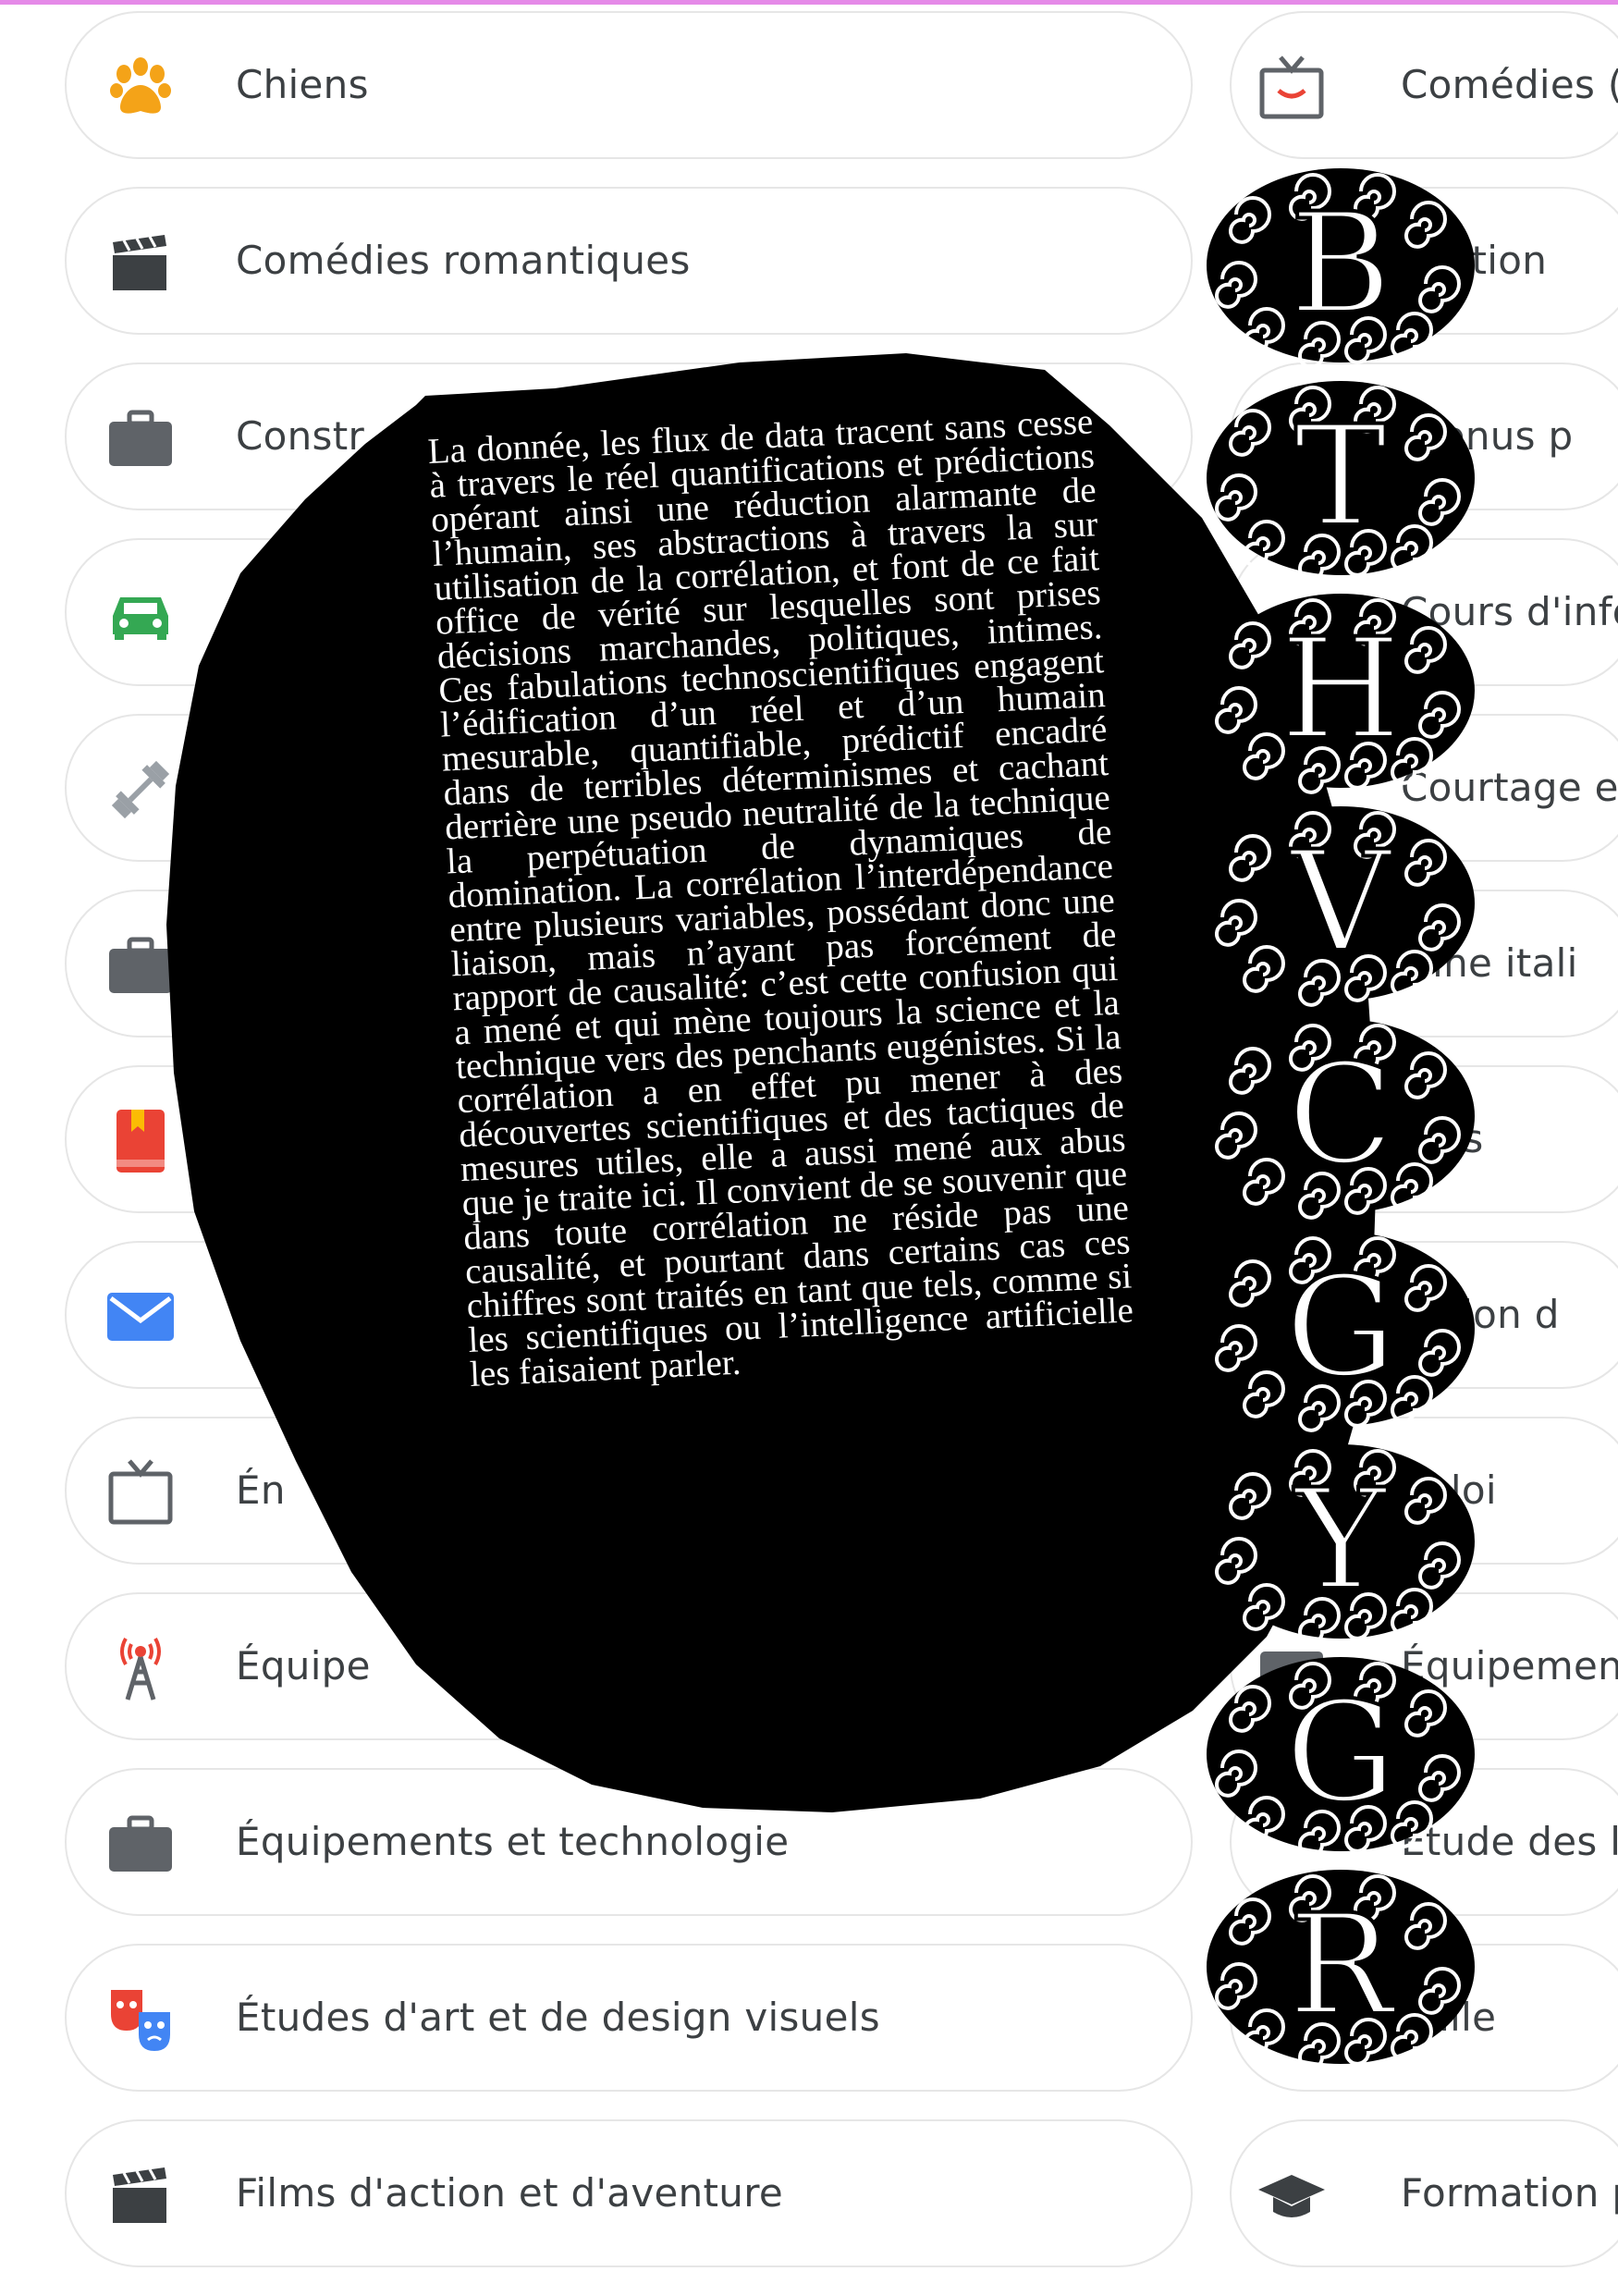 This screenshot has height=2296, width=1618. I want to click on swirl-badge-letter: V, so click(1341, 903).